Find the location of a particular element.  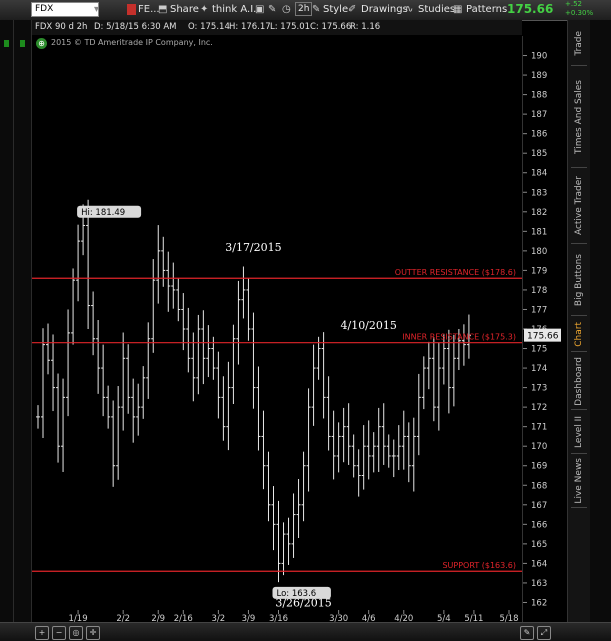

x-tick-label: 3/9 is located at coordinates (249, 618).